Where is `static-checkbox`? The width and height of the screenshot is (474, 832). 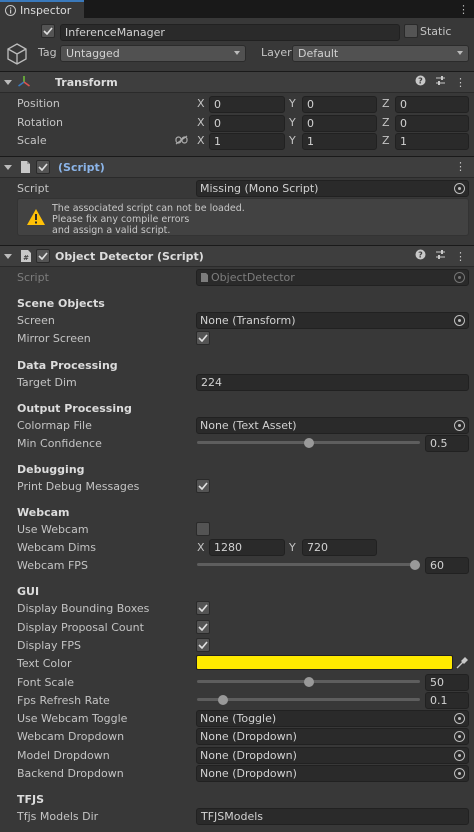 static-checkbox is located at coordinates (411, 31).